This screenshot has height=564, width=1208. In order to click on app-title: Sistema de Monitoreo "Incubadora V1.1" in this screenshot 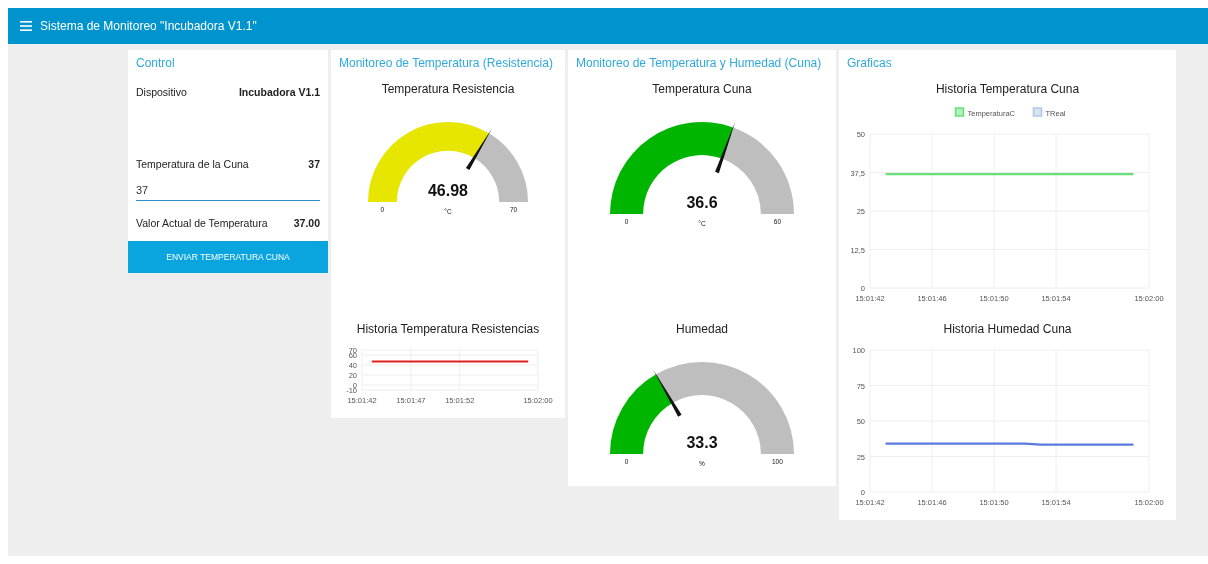, I will do `click(148, 26)`.